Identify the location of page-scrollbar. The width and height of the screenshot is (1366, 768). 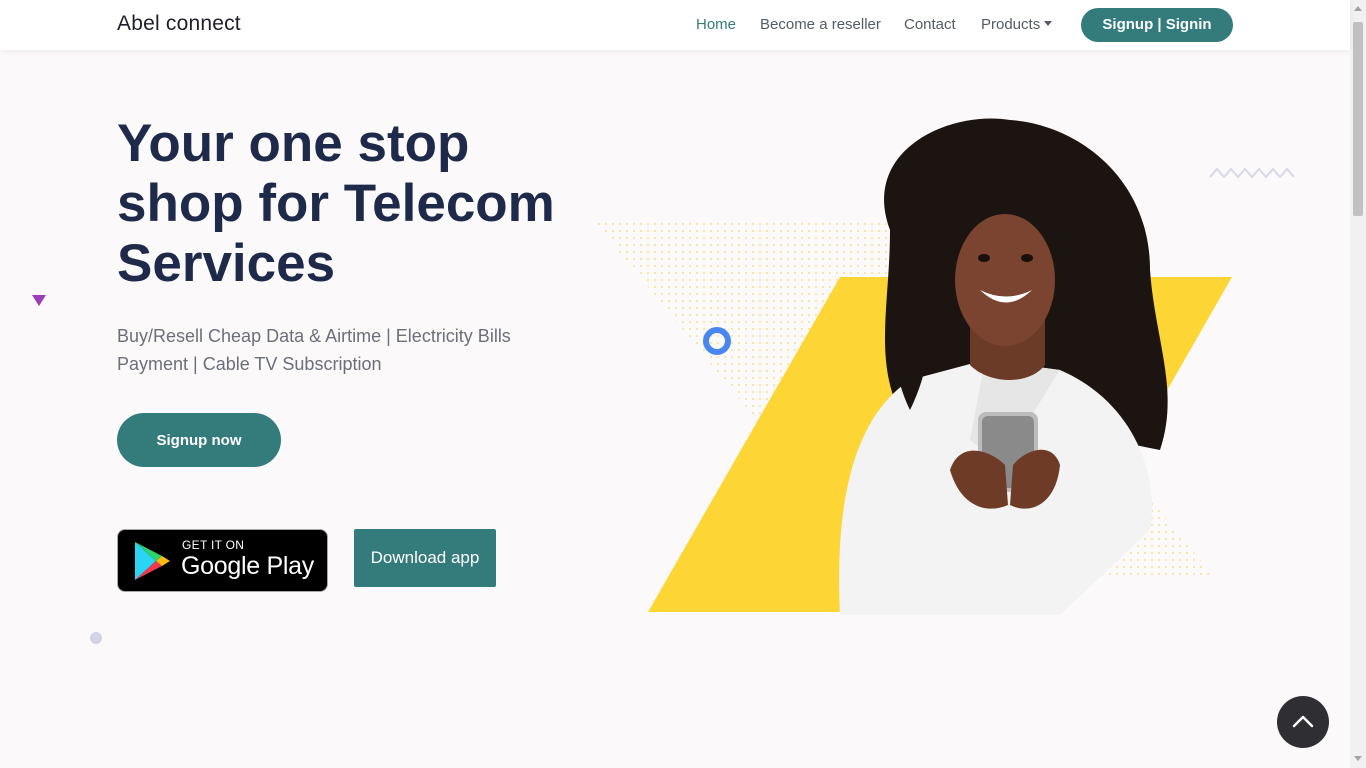
(1358, 384).